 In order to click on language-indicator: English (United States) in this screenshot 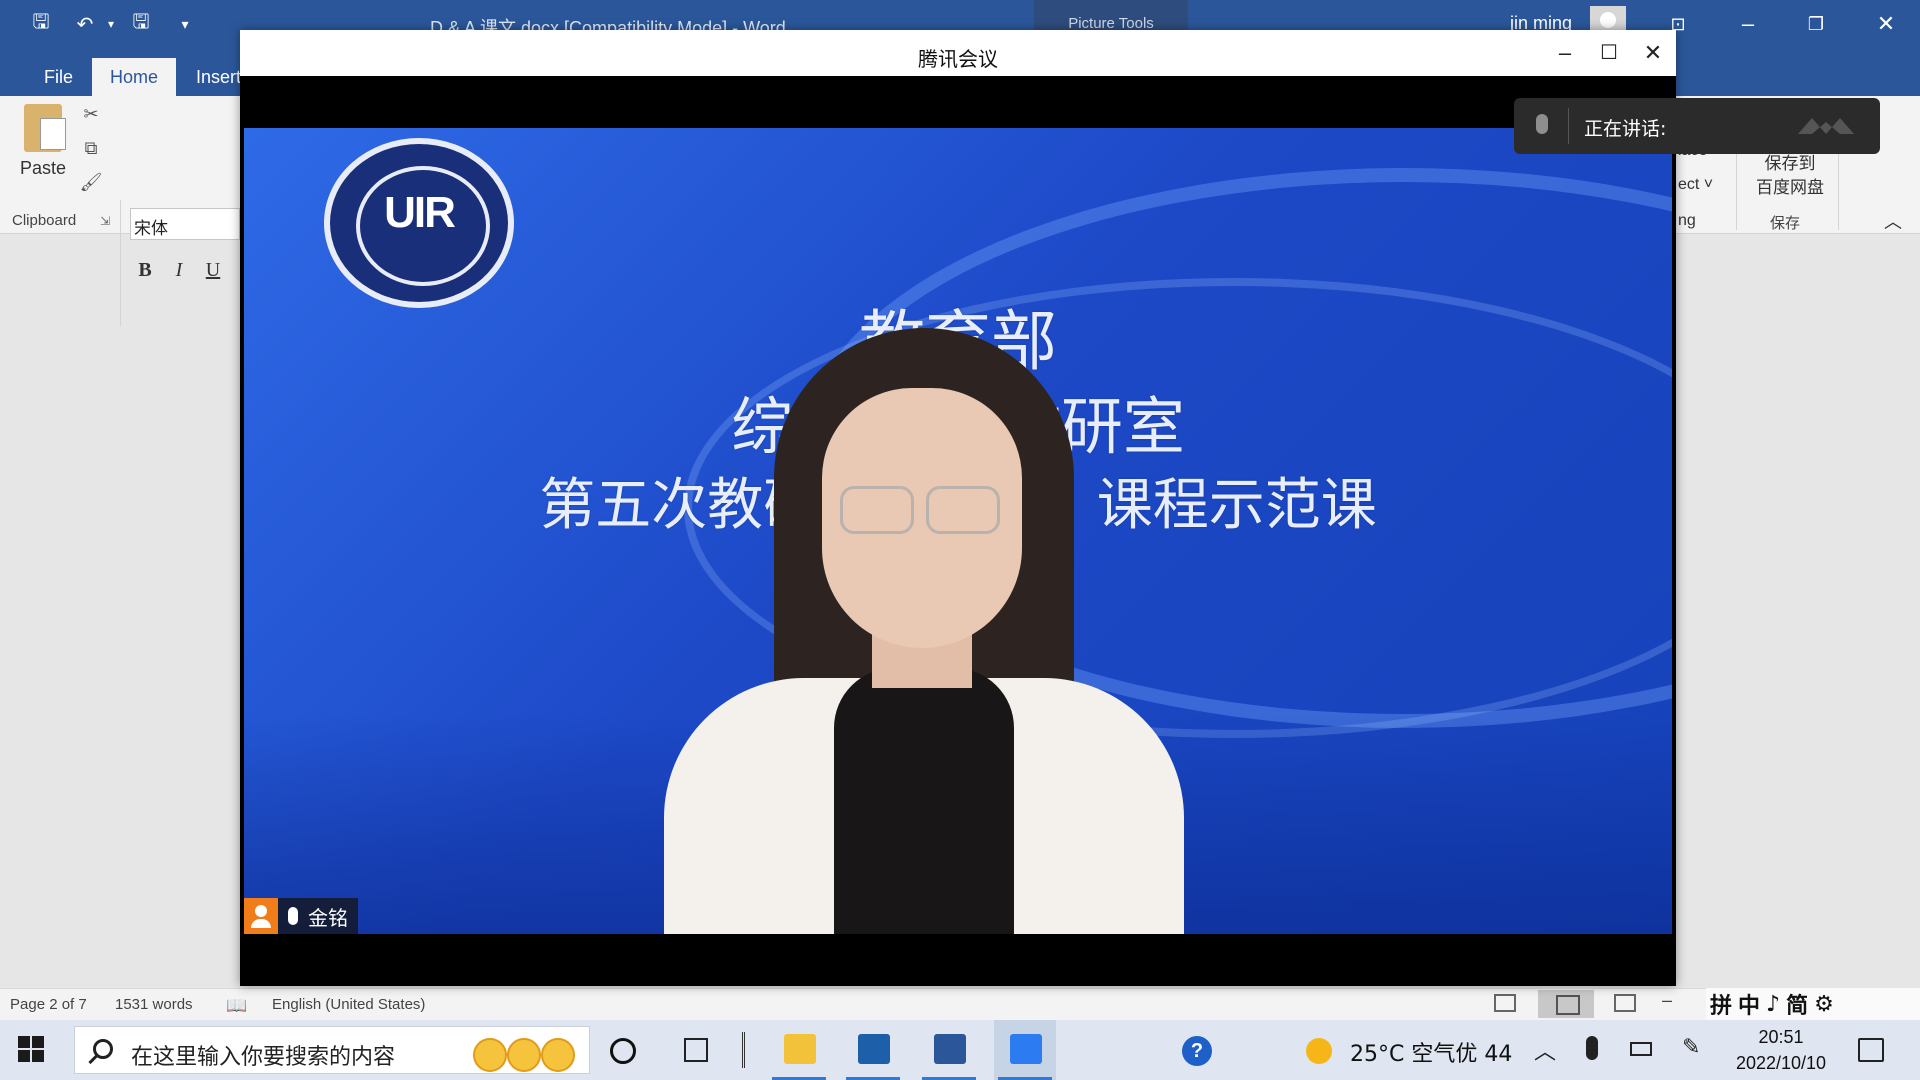, I will do `click(348, 1004)`.